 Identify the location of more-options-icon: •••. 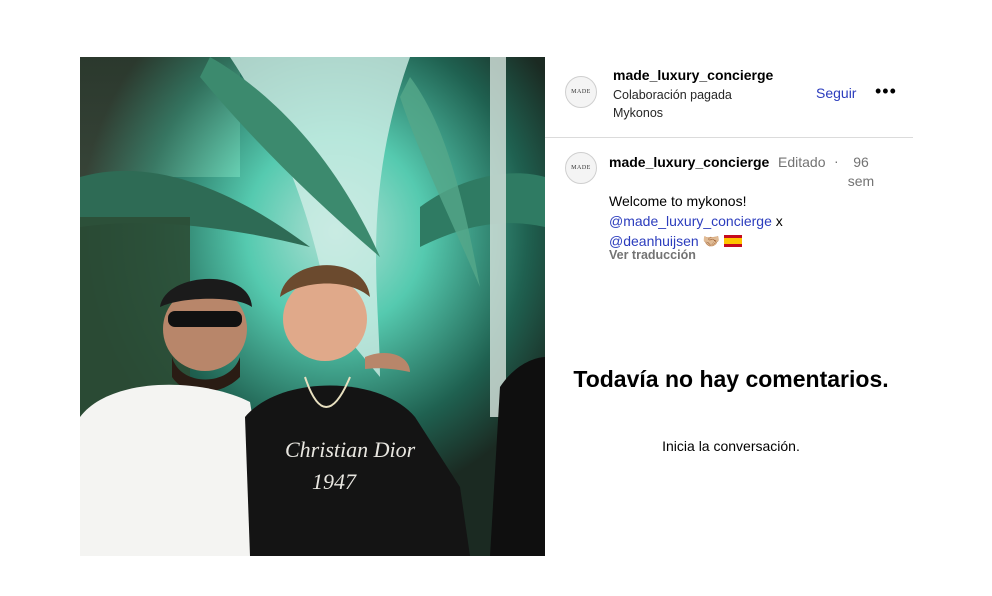
(886, 91).